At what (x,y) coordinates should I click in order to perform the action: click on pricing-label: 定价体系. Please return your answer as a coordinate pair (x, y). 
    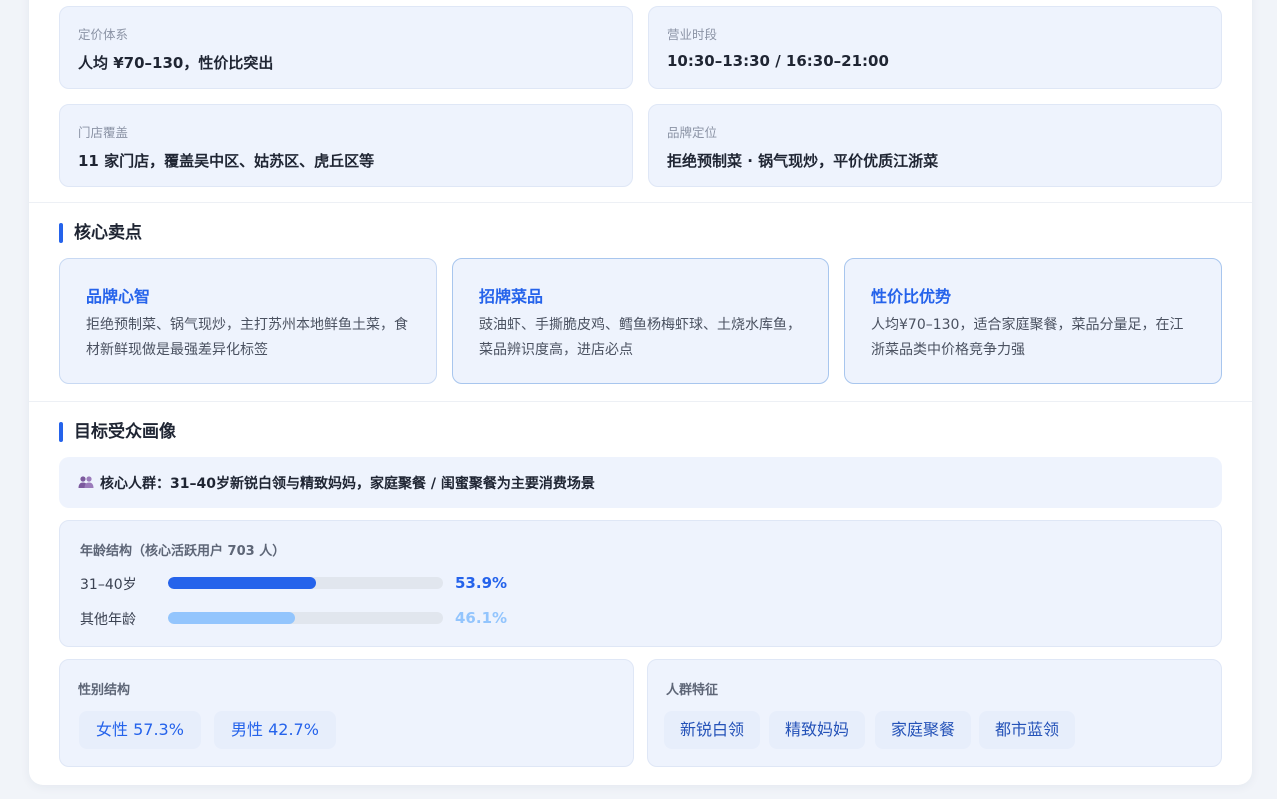
    Looking at the image, I should click on (103, 34).